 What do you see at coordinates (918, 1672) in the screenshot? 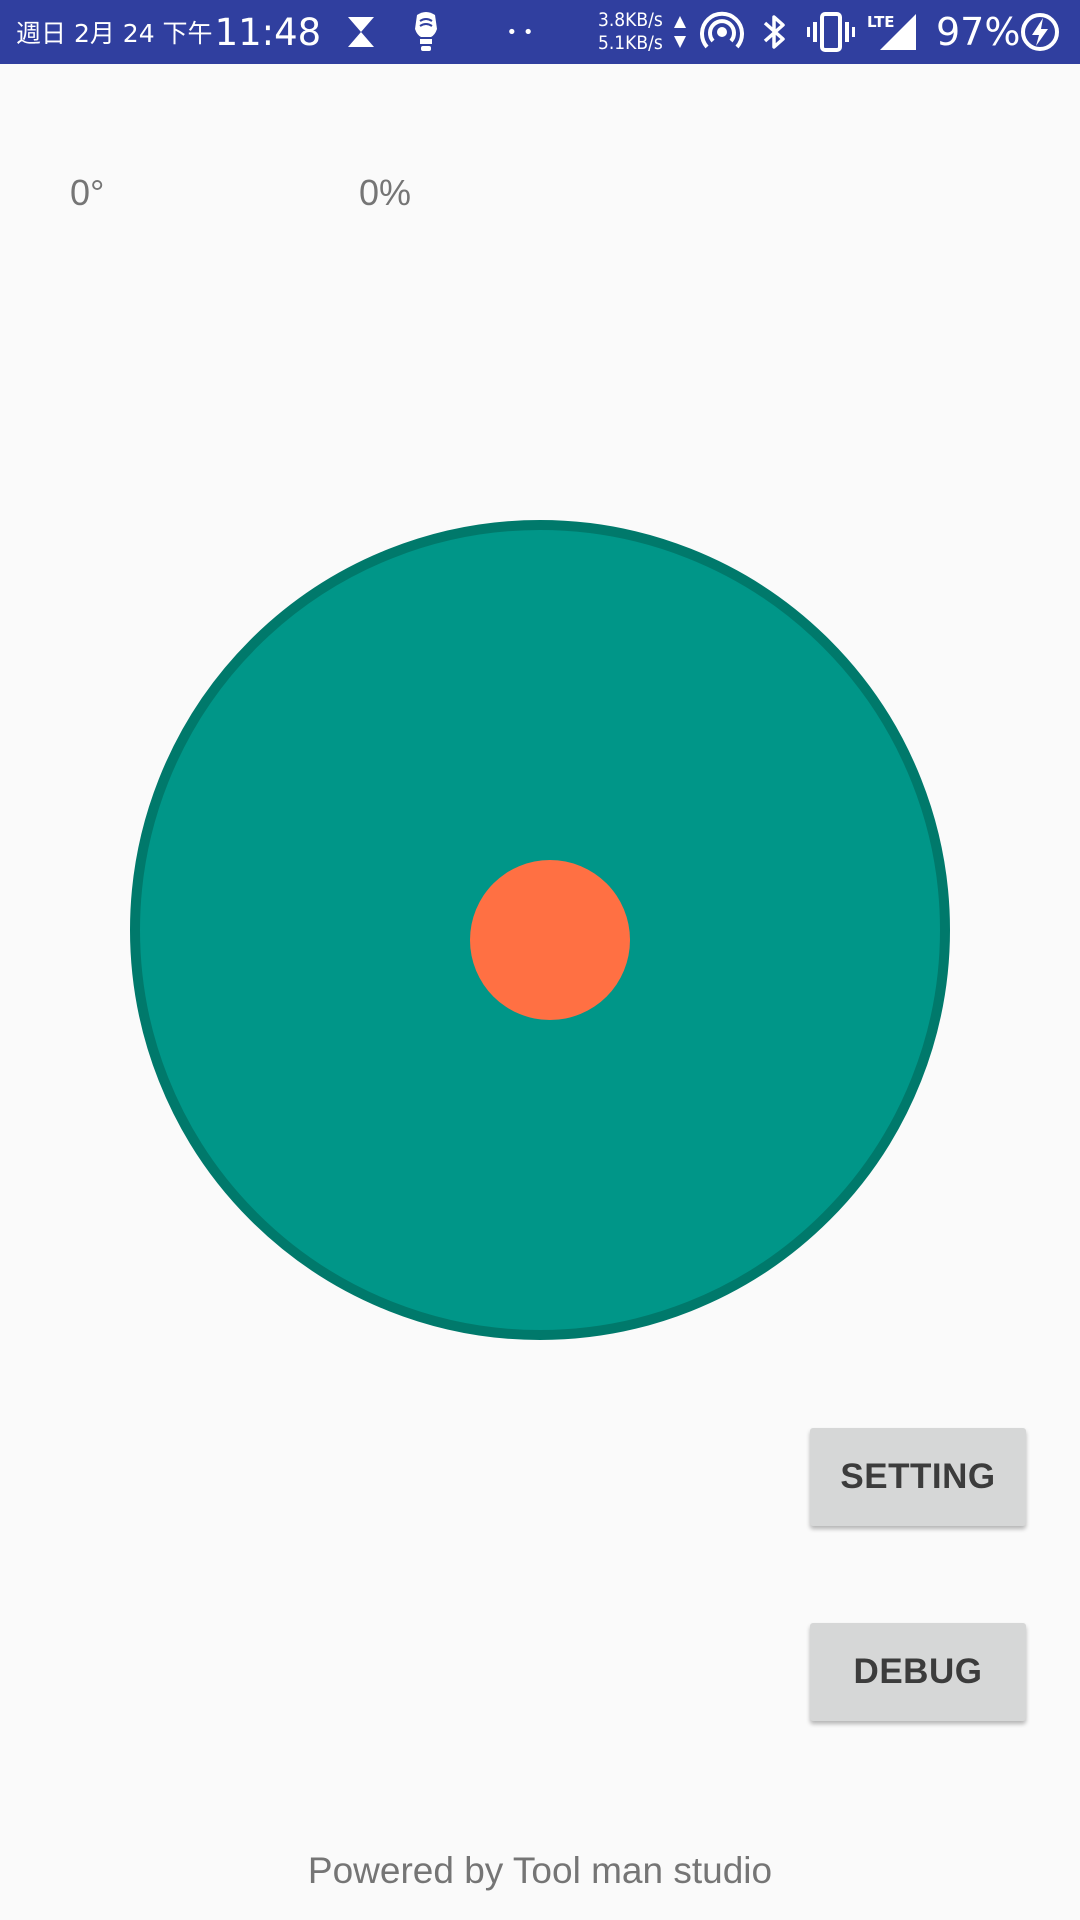
I see `debug-button: DEBUG` at bounding box center [918, 1672].